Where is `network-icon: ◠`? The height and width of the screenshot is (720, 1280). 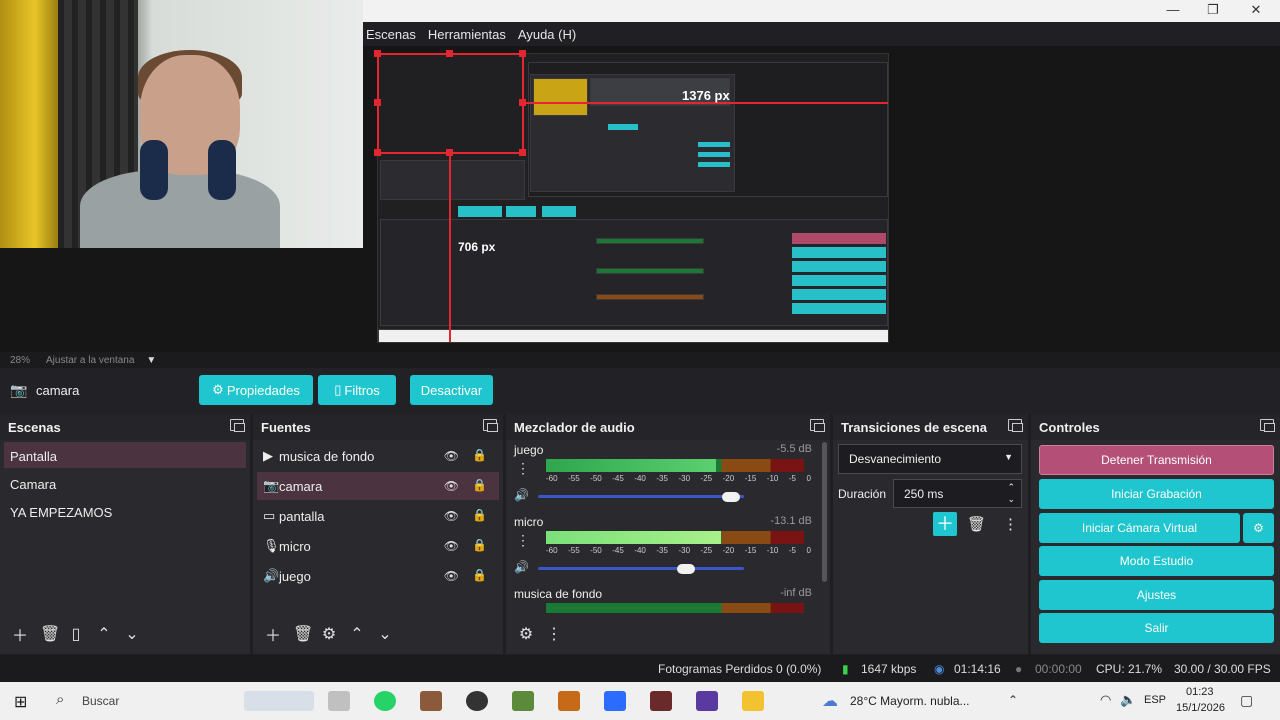
network-icon: ◠ is located at coordinates (1105, 700).